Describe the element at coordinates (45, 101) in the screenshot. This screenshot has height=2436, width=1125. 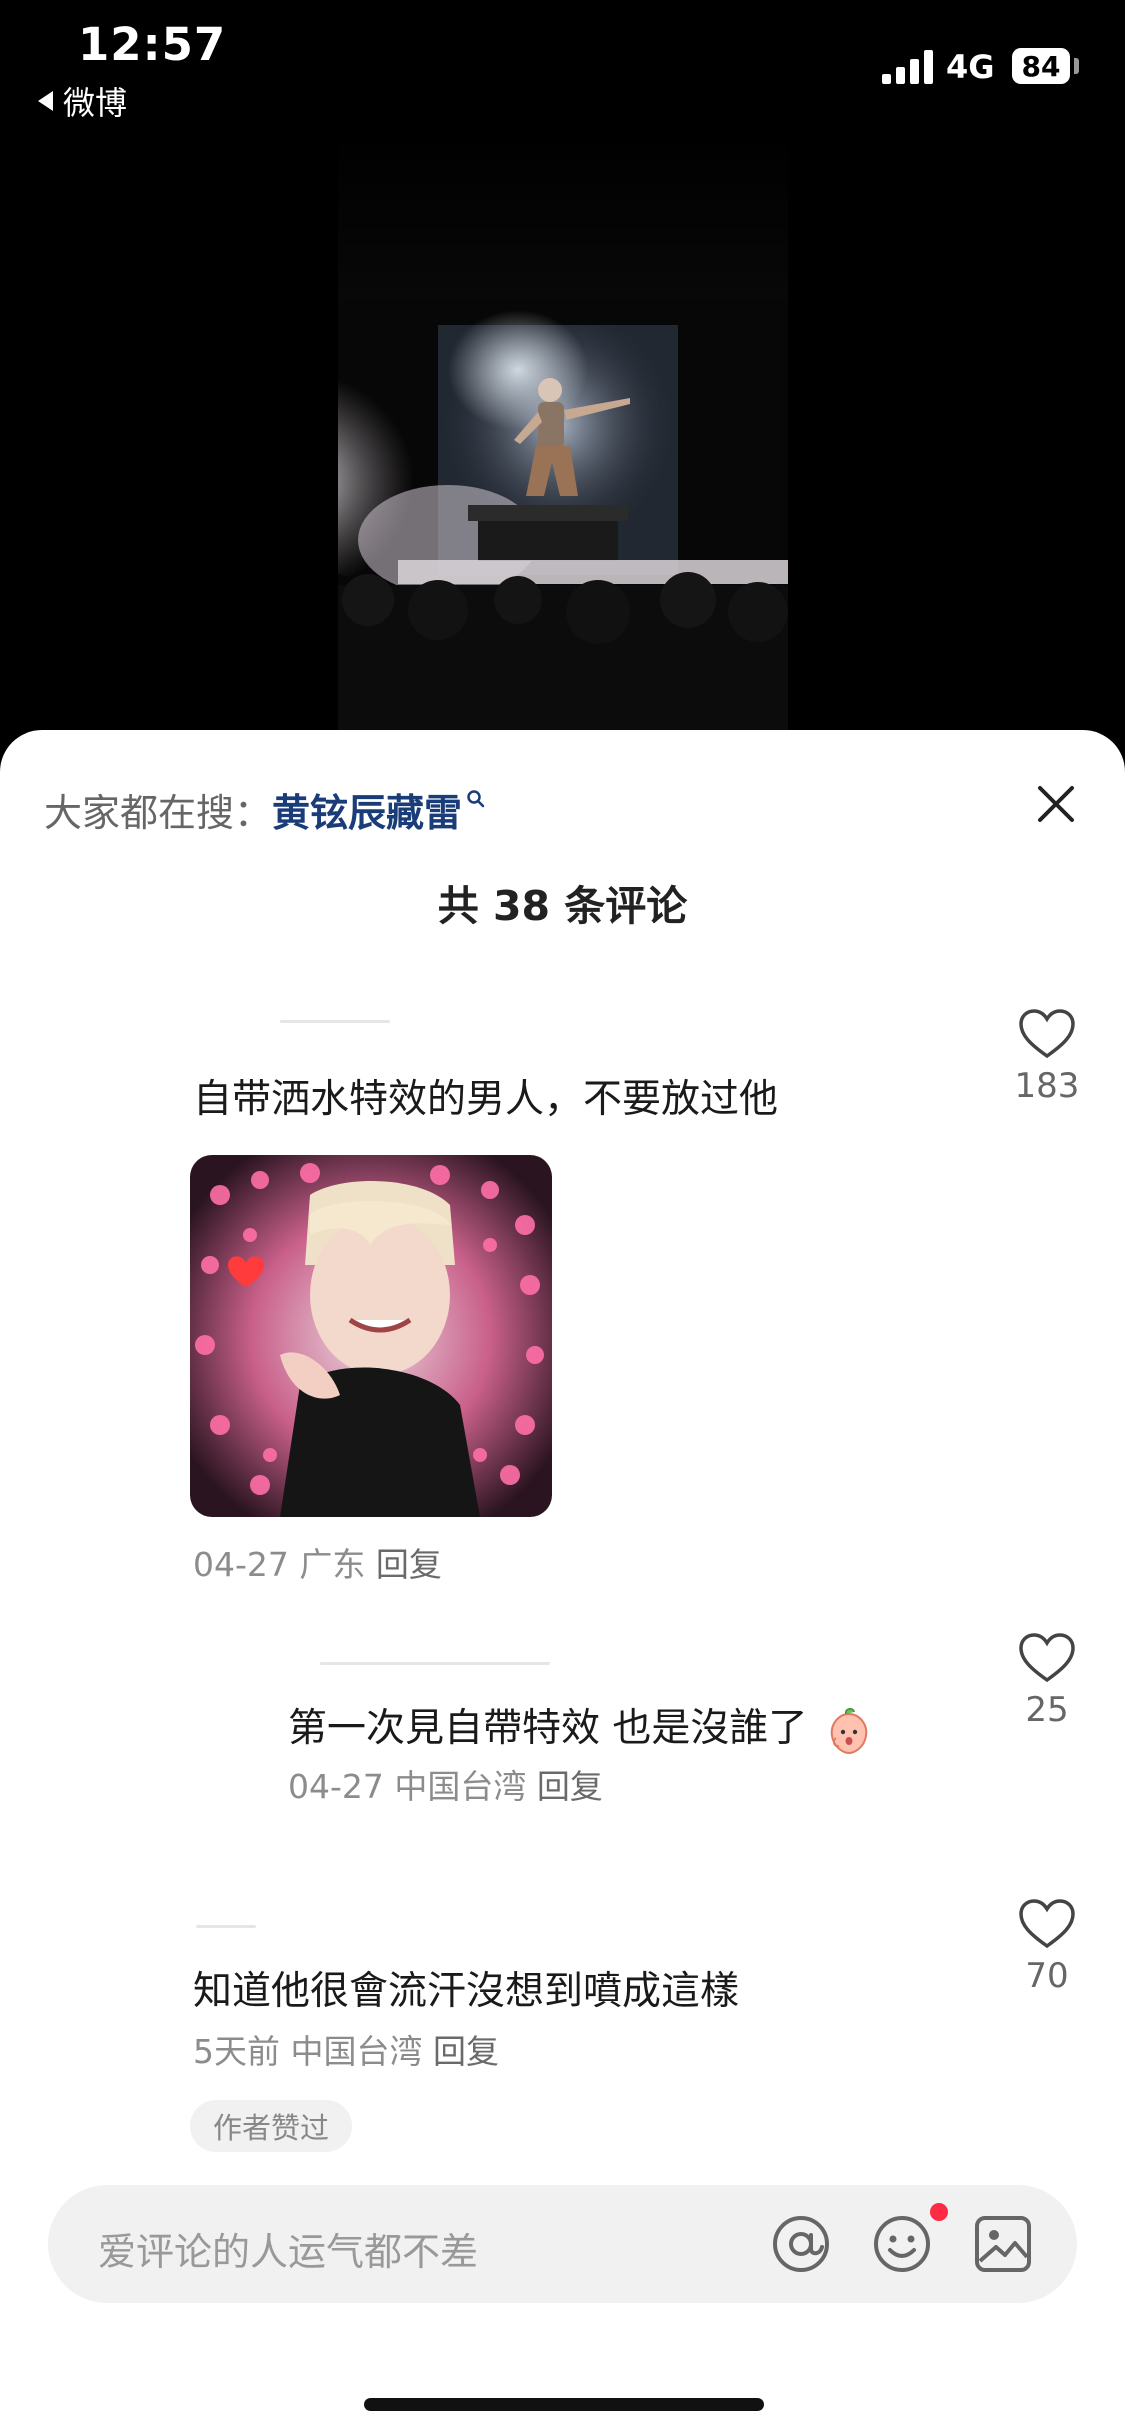
I see `back-arrow-icon` at that location.